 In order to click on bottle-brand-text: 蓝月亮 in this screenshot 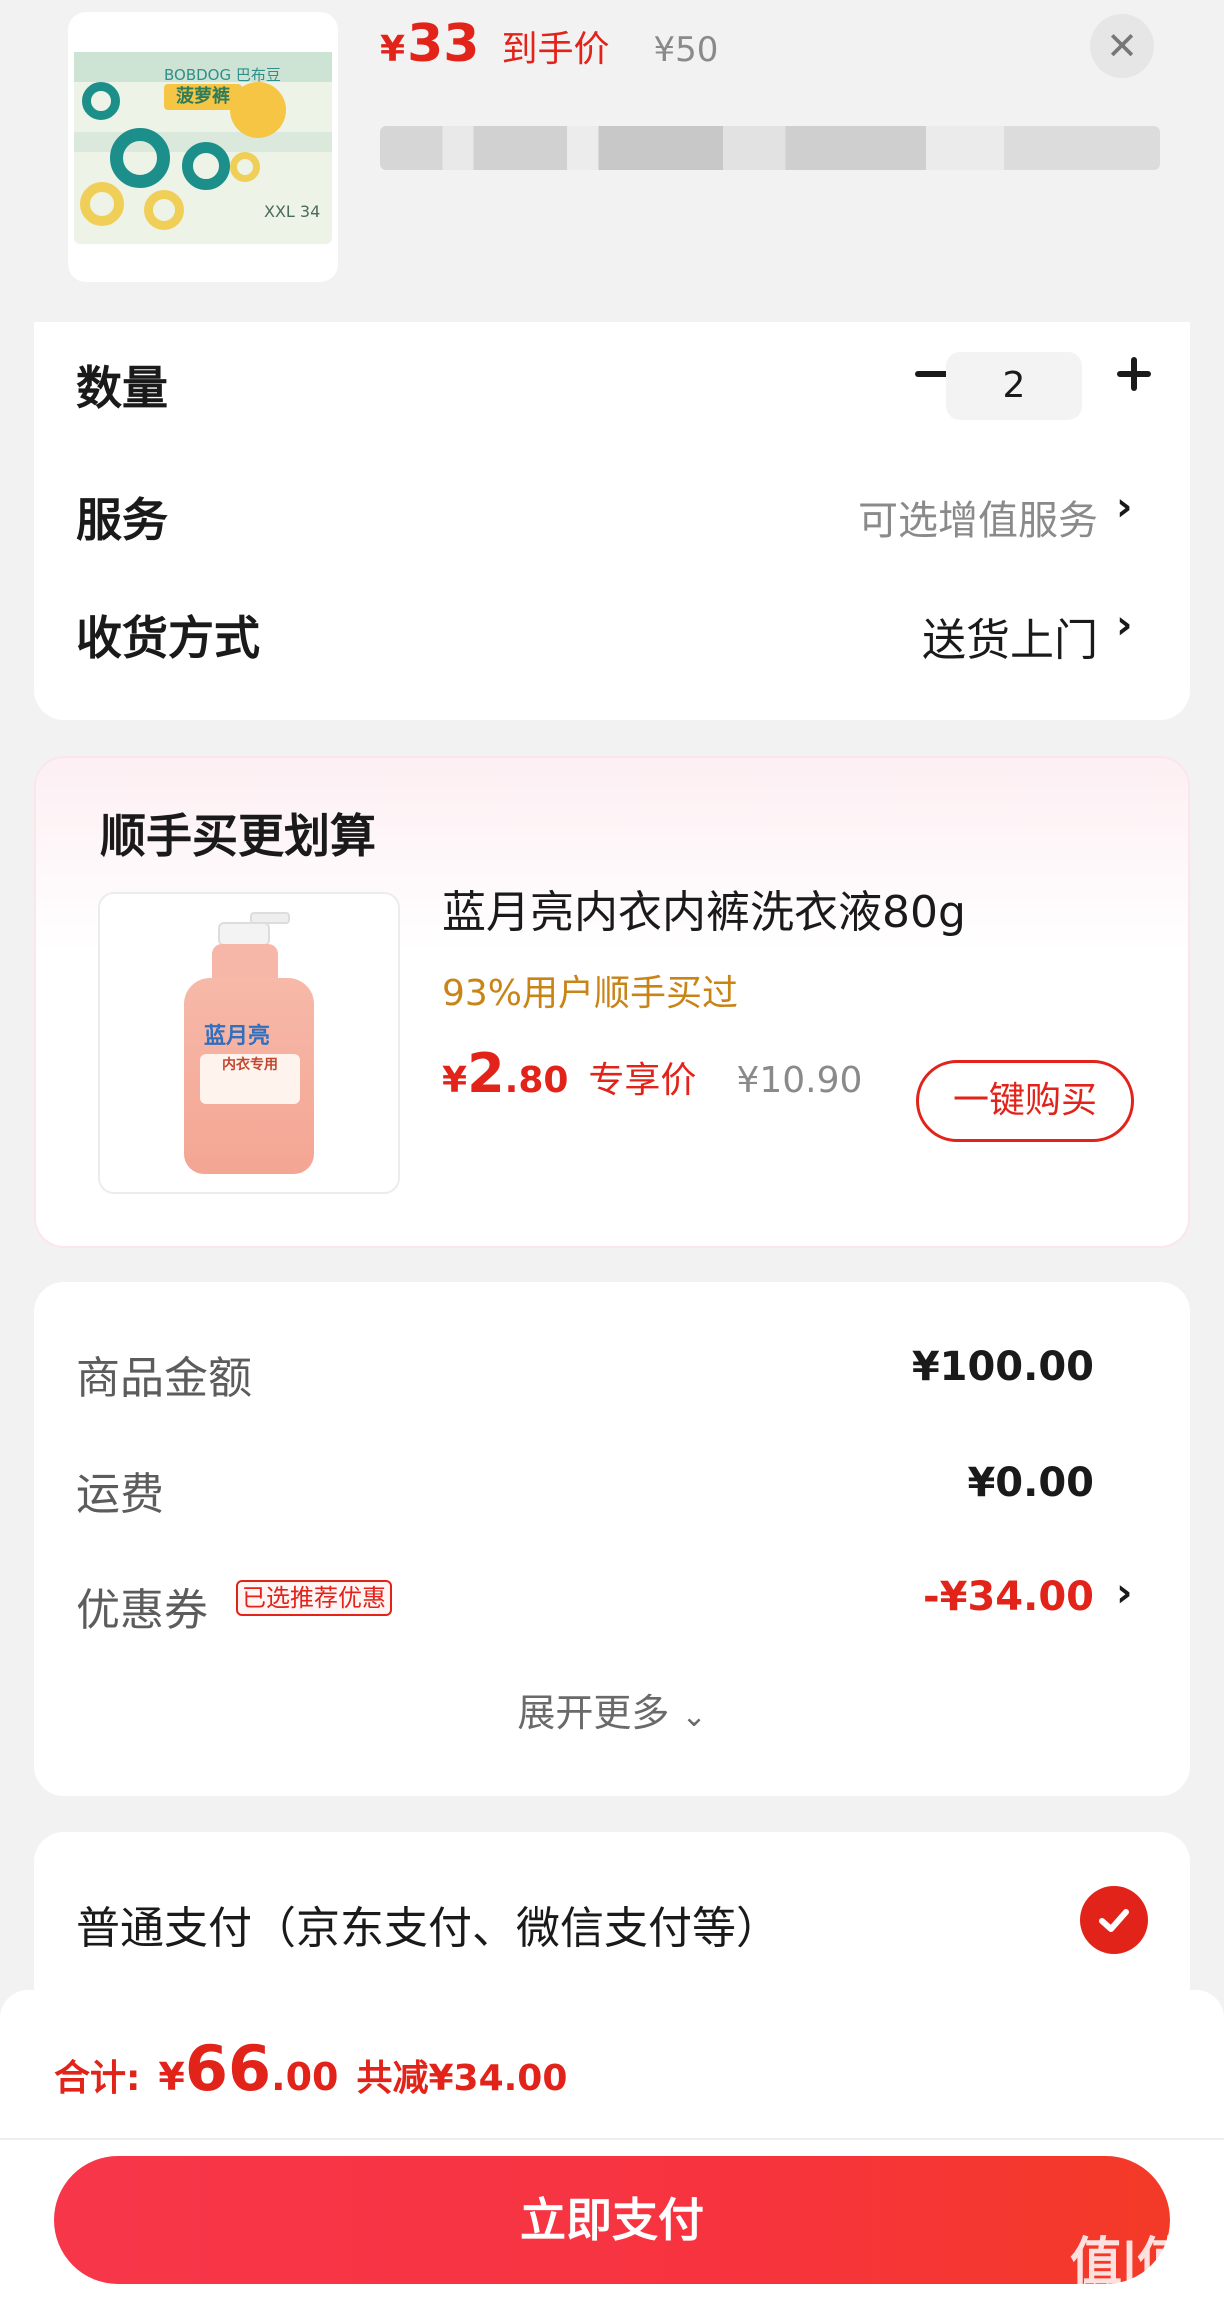, I will do `click(237, 1036)`.